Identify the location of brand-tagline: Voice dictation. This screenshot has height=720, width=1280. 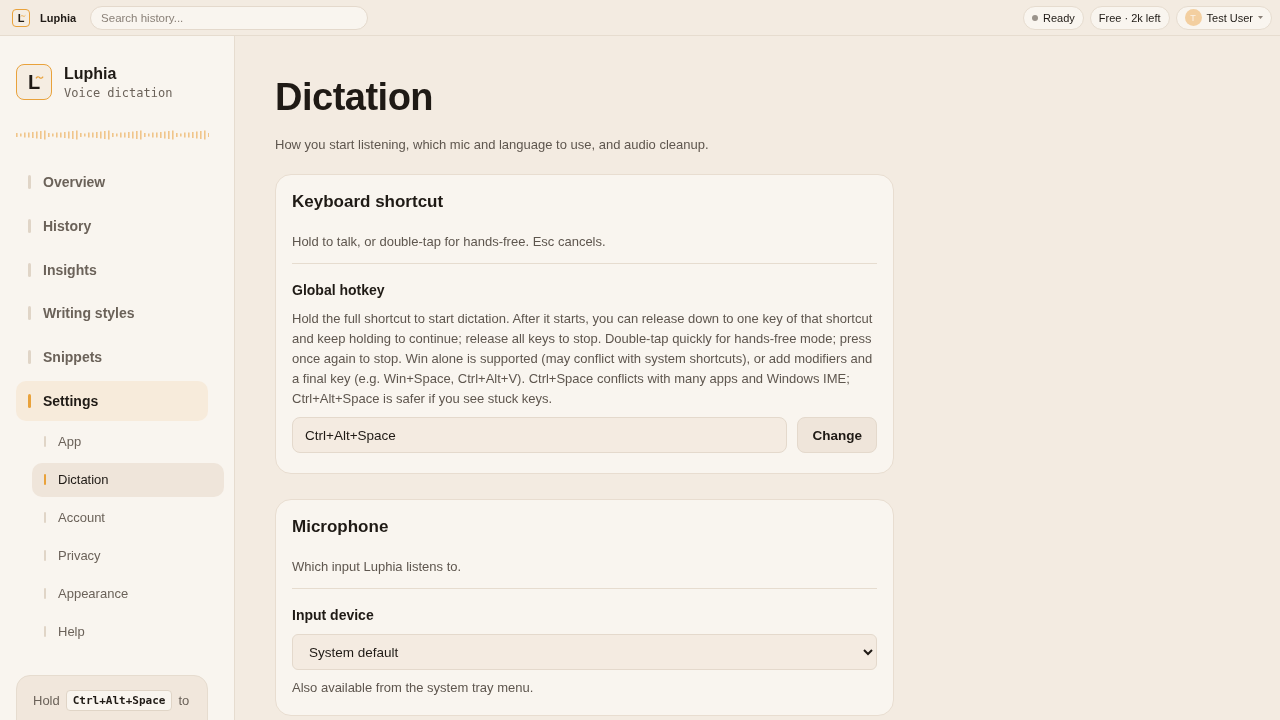
(118, 92).